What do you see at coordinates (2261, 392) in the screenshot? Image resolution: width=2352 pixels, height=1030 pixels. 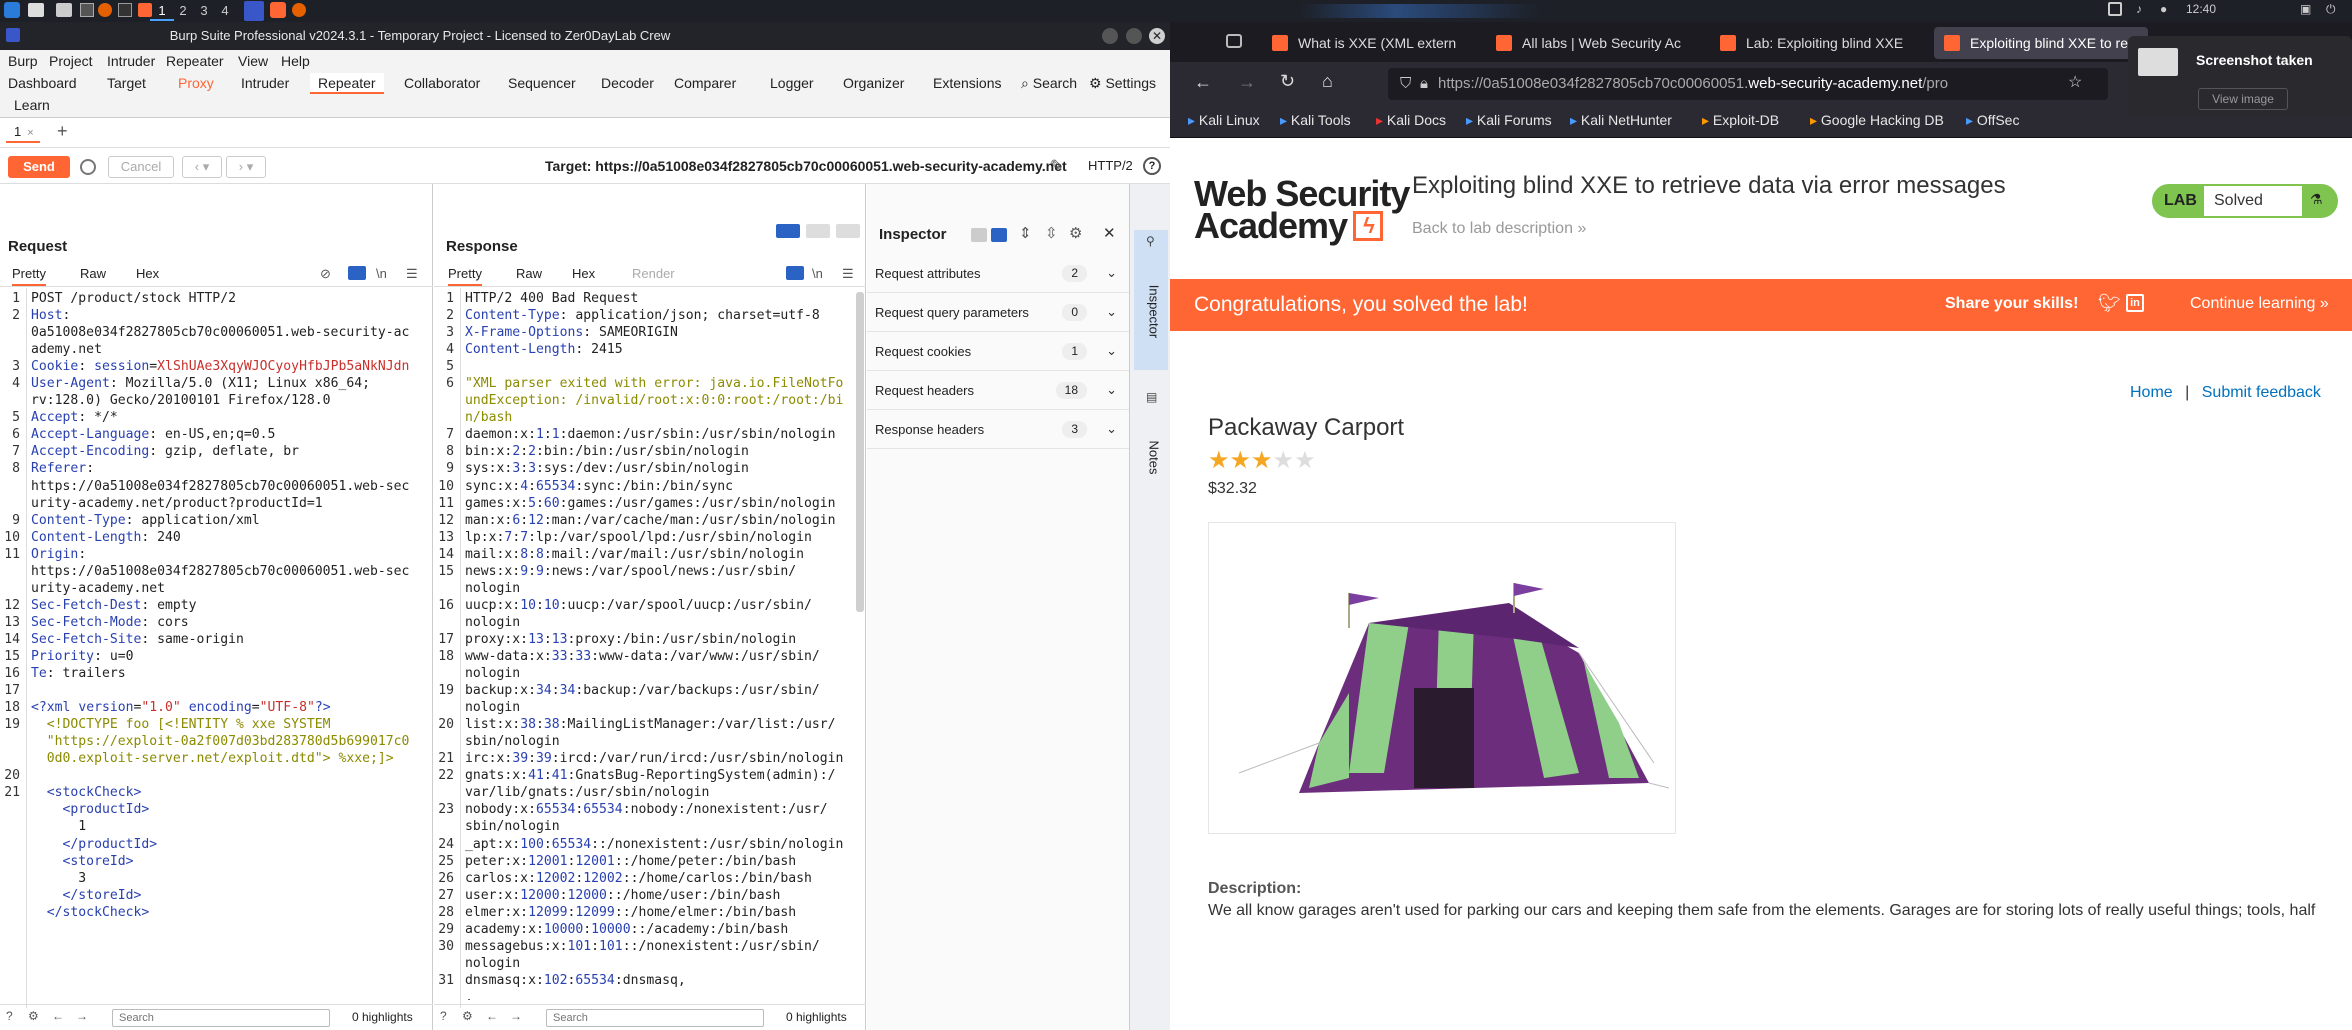 I see `submit-feedback-link: Submit feedback` at bounding box center [2261, 392].